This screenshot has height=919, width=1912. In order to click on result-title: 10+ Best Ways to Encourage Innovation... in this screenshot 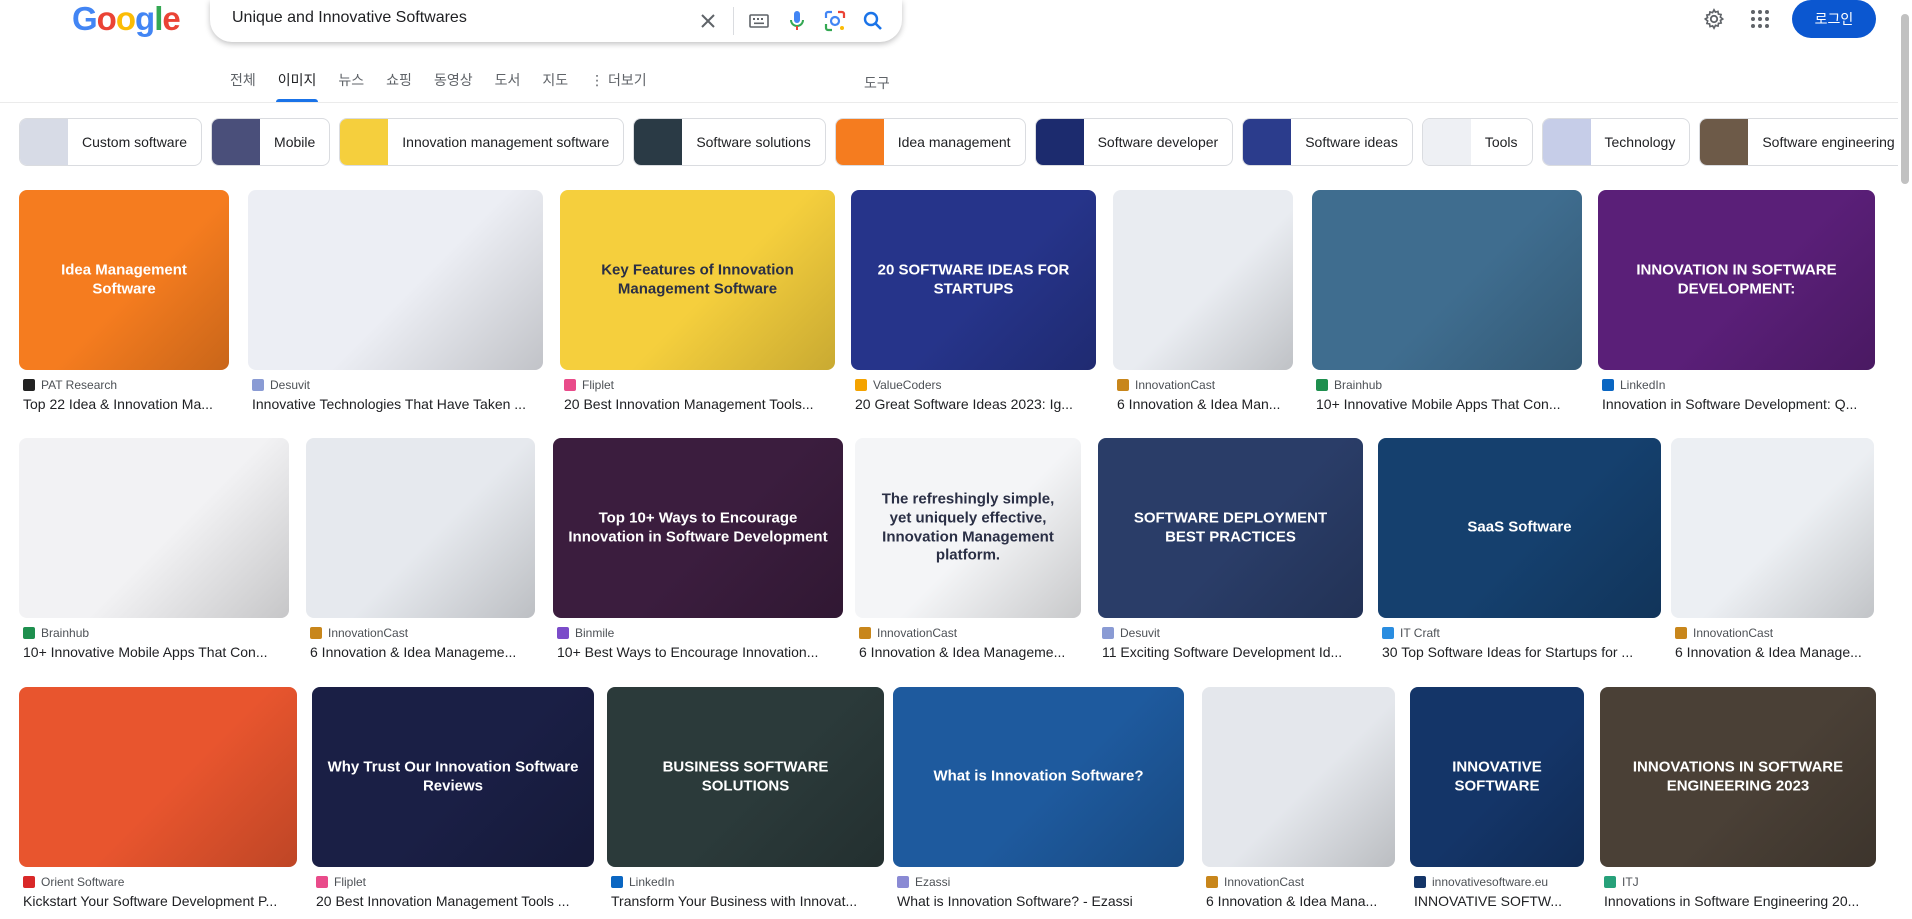, I will do `click(698, 652)`.